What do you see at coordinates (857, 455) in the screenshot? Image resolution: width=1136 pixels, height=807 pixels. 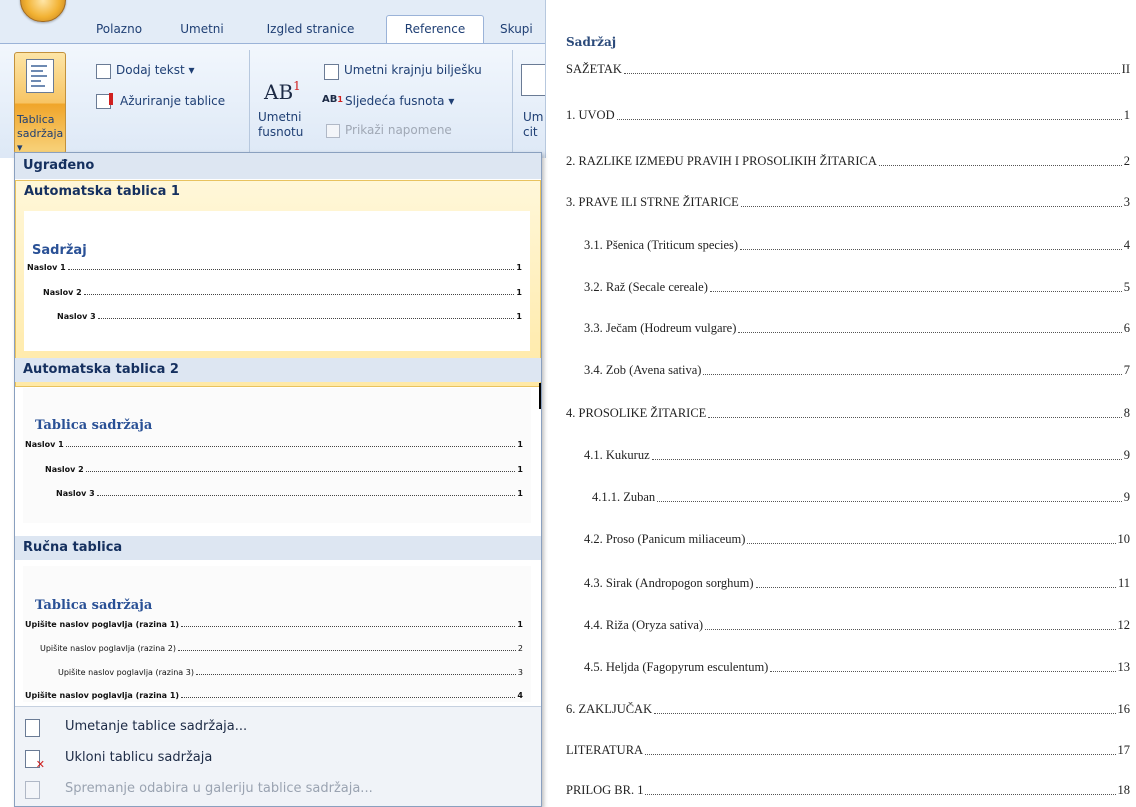 I see `toc-entry: 4.1. Kukuruz 9` at bounding box center [857, 455].